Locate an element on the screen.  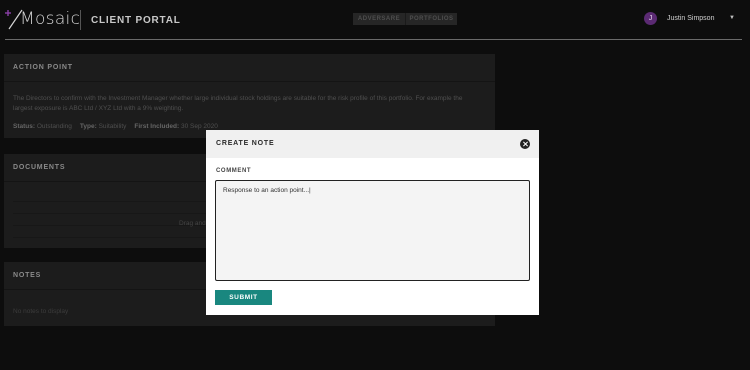
comment-field: Response to an action point...| is located at coordinates (372, 230).